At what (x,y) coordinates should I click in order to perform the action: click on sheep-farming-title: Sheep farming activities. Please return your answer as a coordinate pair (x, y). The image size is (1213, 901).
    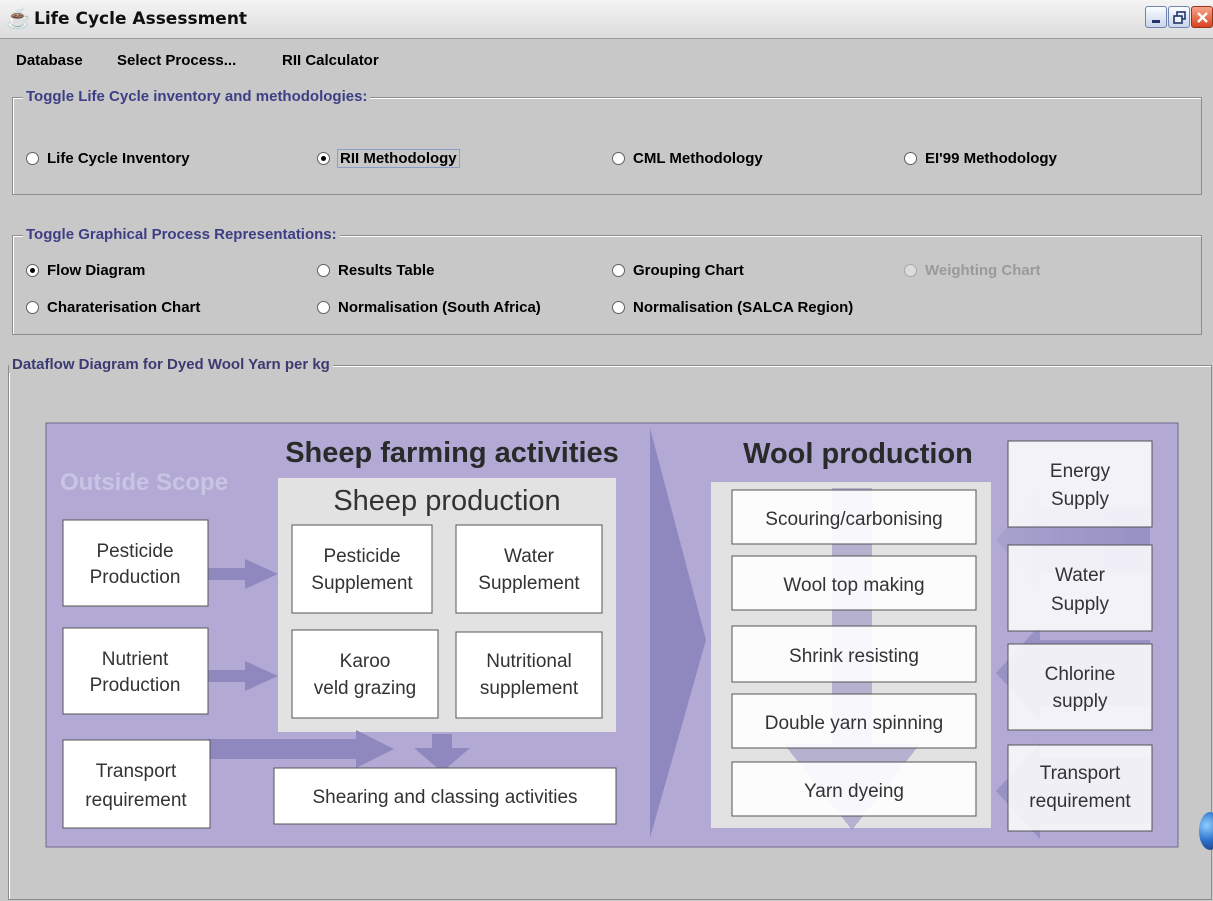
    Looking at the image, I should click on (452, 453).